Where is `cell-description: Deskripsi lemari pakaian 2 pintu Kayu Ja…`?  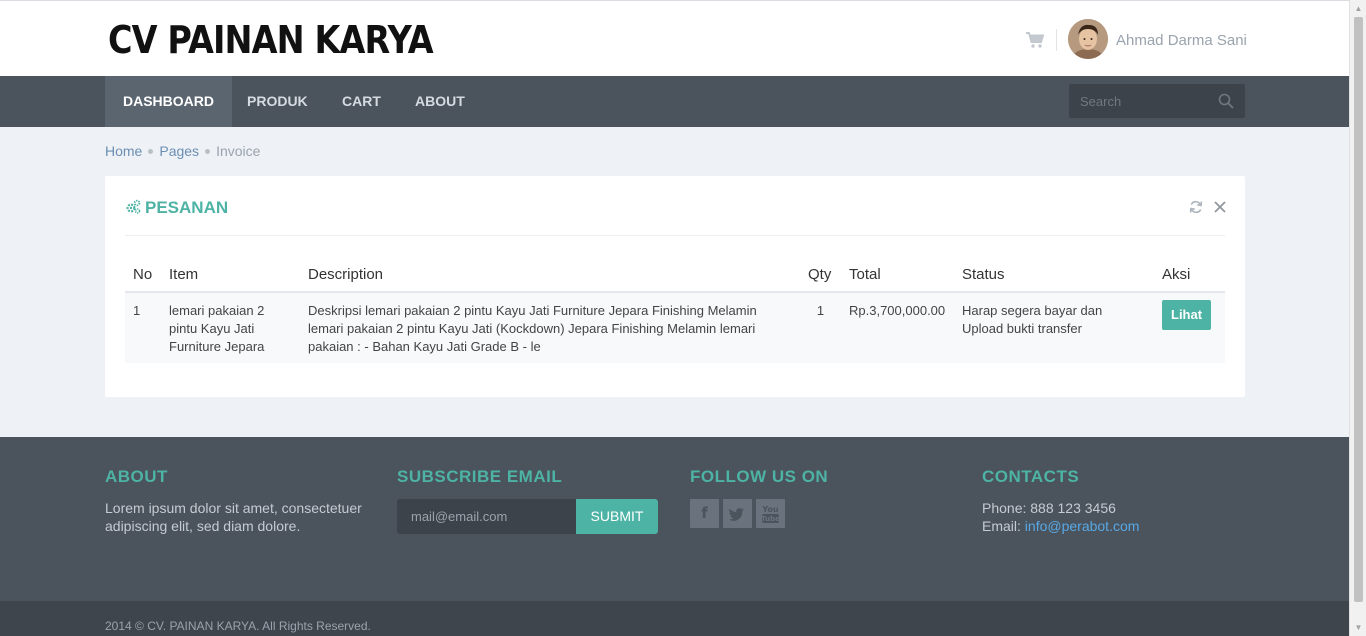 cell-description: Deskripsi lemari pakaian 2 pintu Kayu Ja… is located at coordinates (550, 327).